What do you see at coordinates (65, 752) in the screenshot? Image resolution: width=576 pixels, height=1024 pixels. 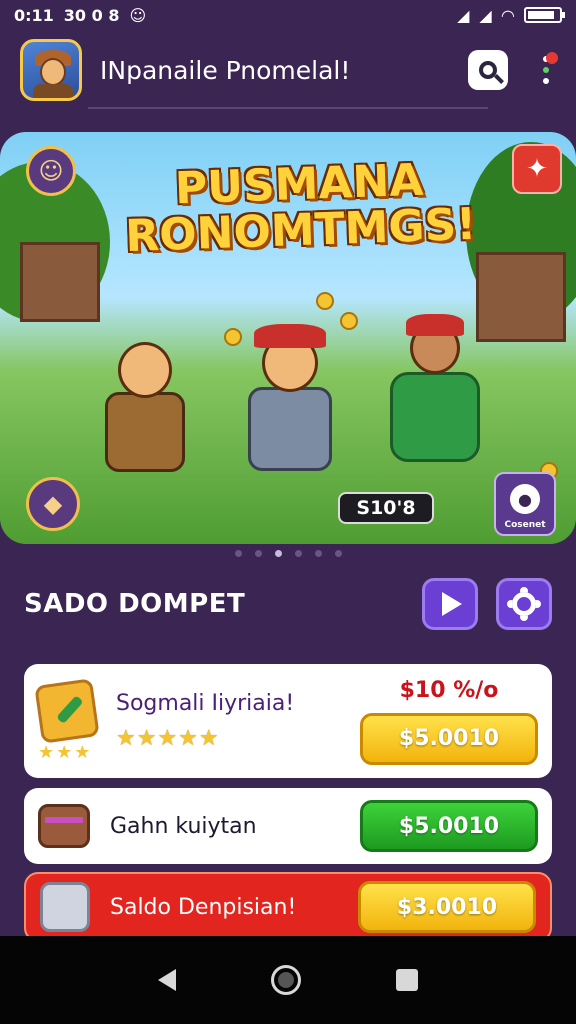 I see `small-stars: ★★★` at bounding box center [65, 752].